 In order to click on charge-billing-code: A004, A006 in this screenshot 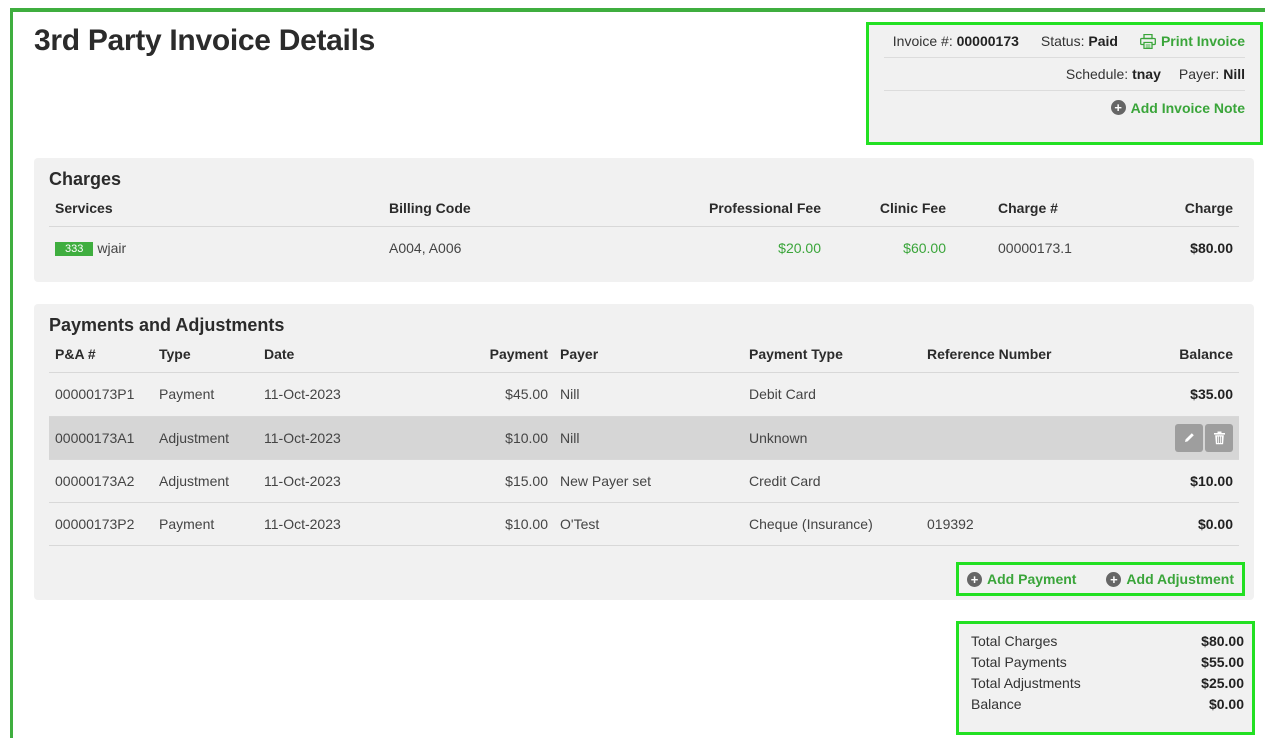, I will do `click(425, 247)`.